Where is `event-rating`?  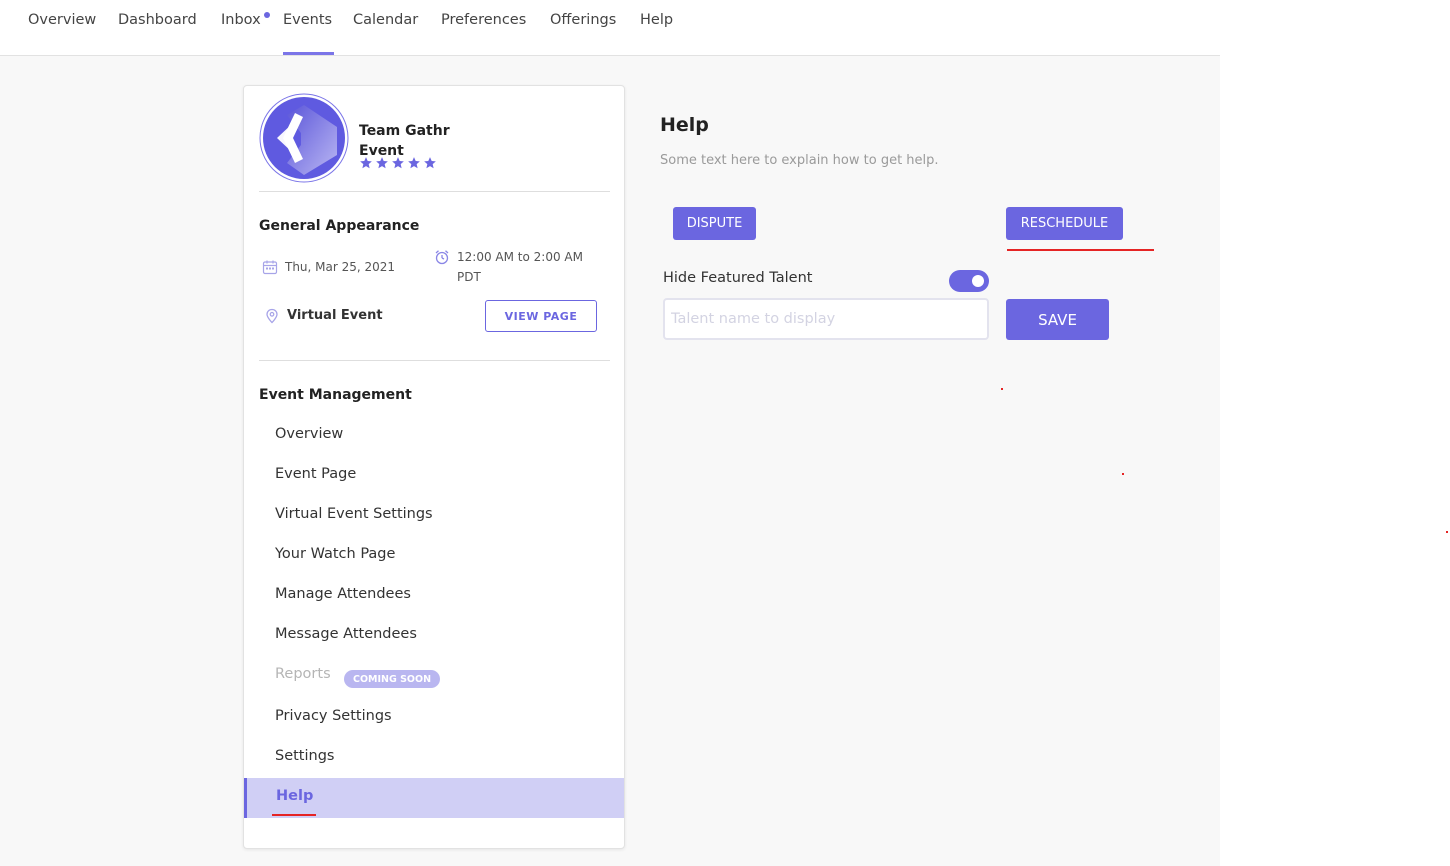
event-rating is located at coordinates (398, 163).